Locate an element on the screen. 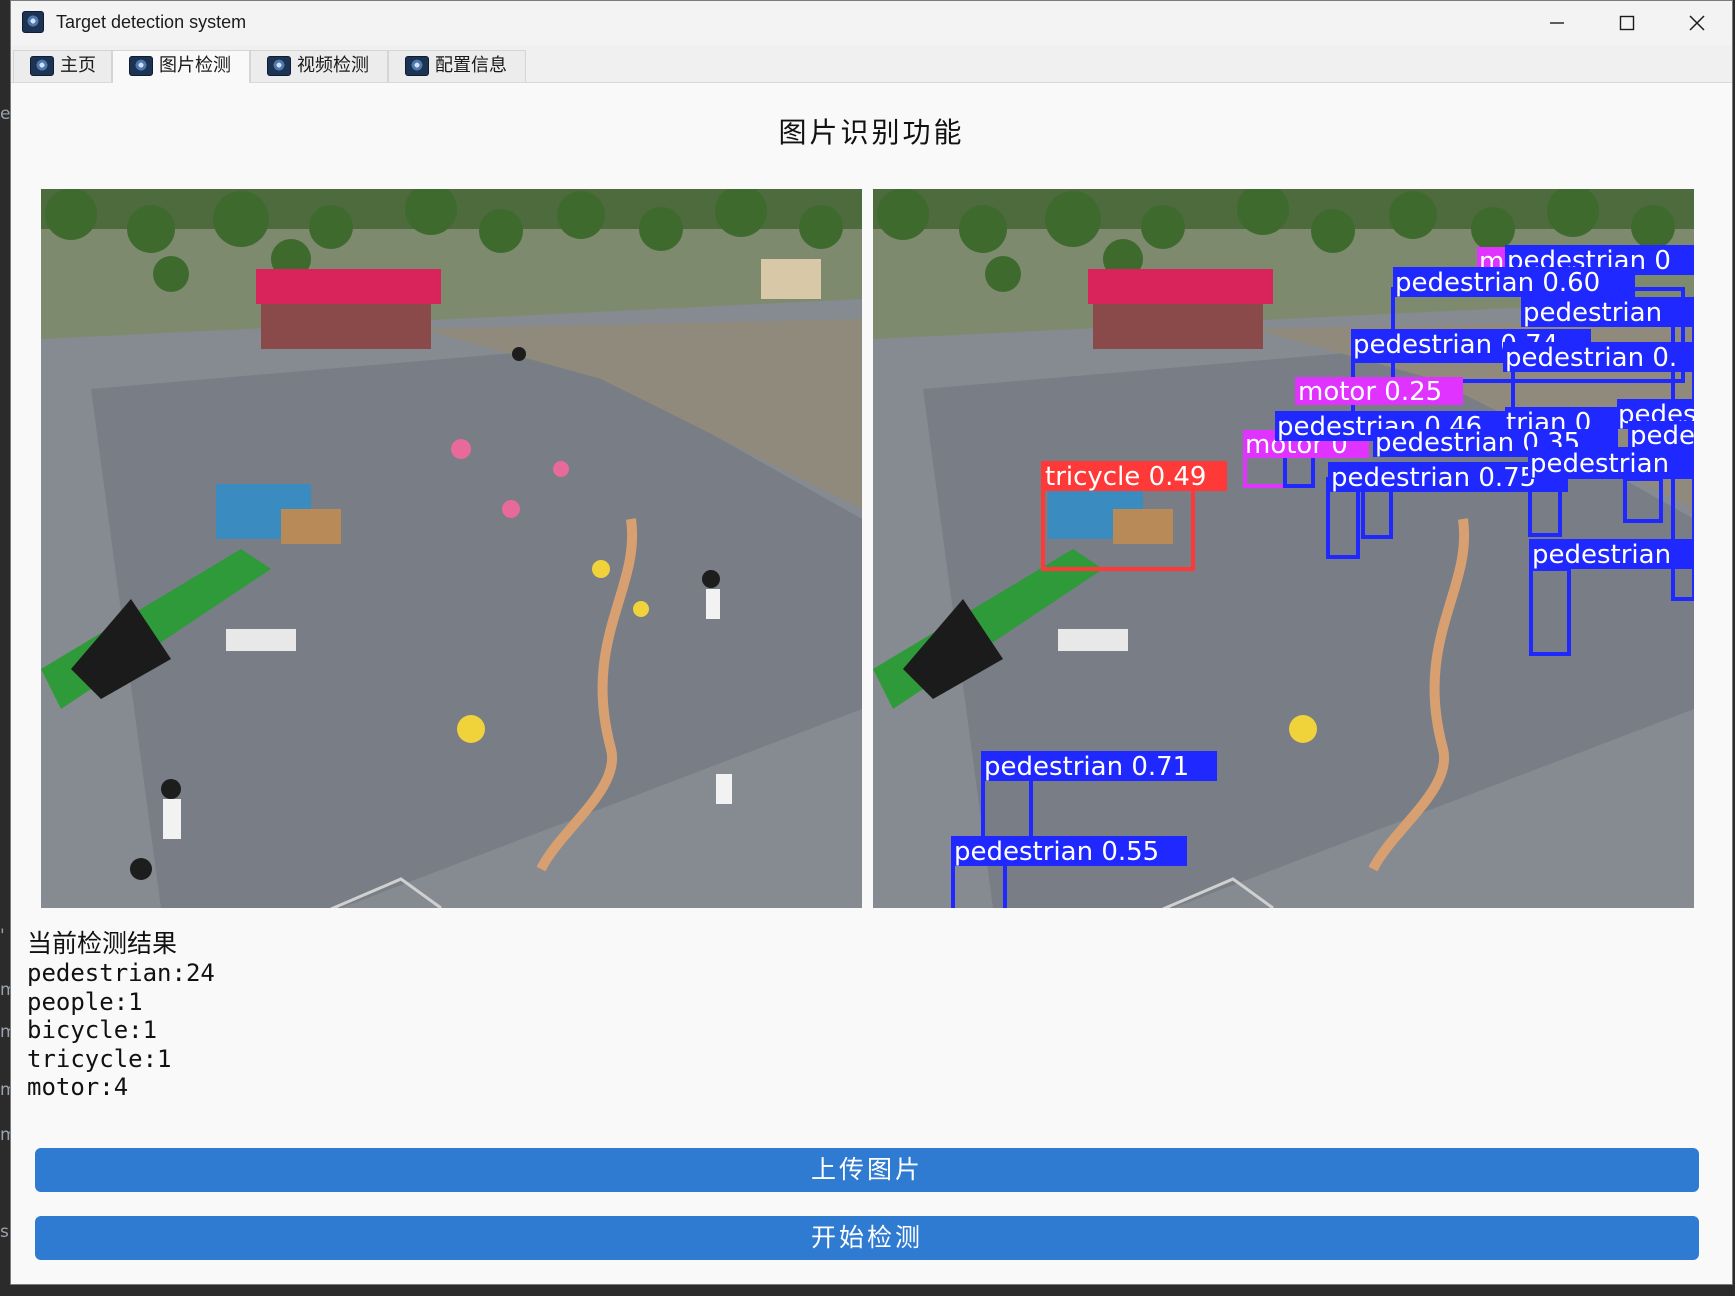  detection-label: tricycle 0.49 is located at coordinates (1134, 476).